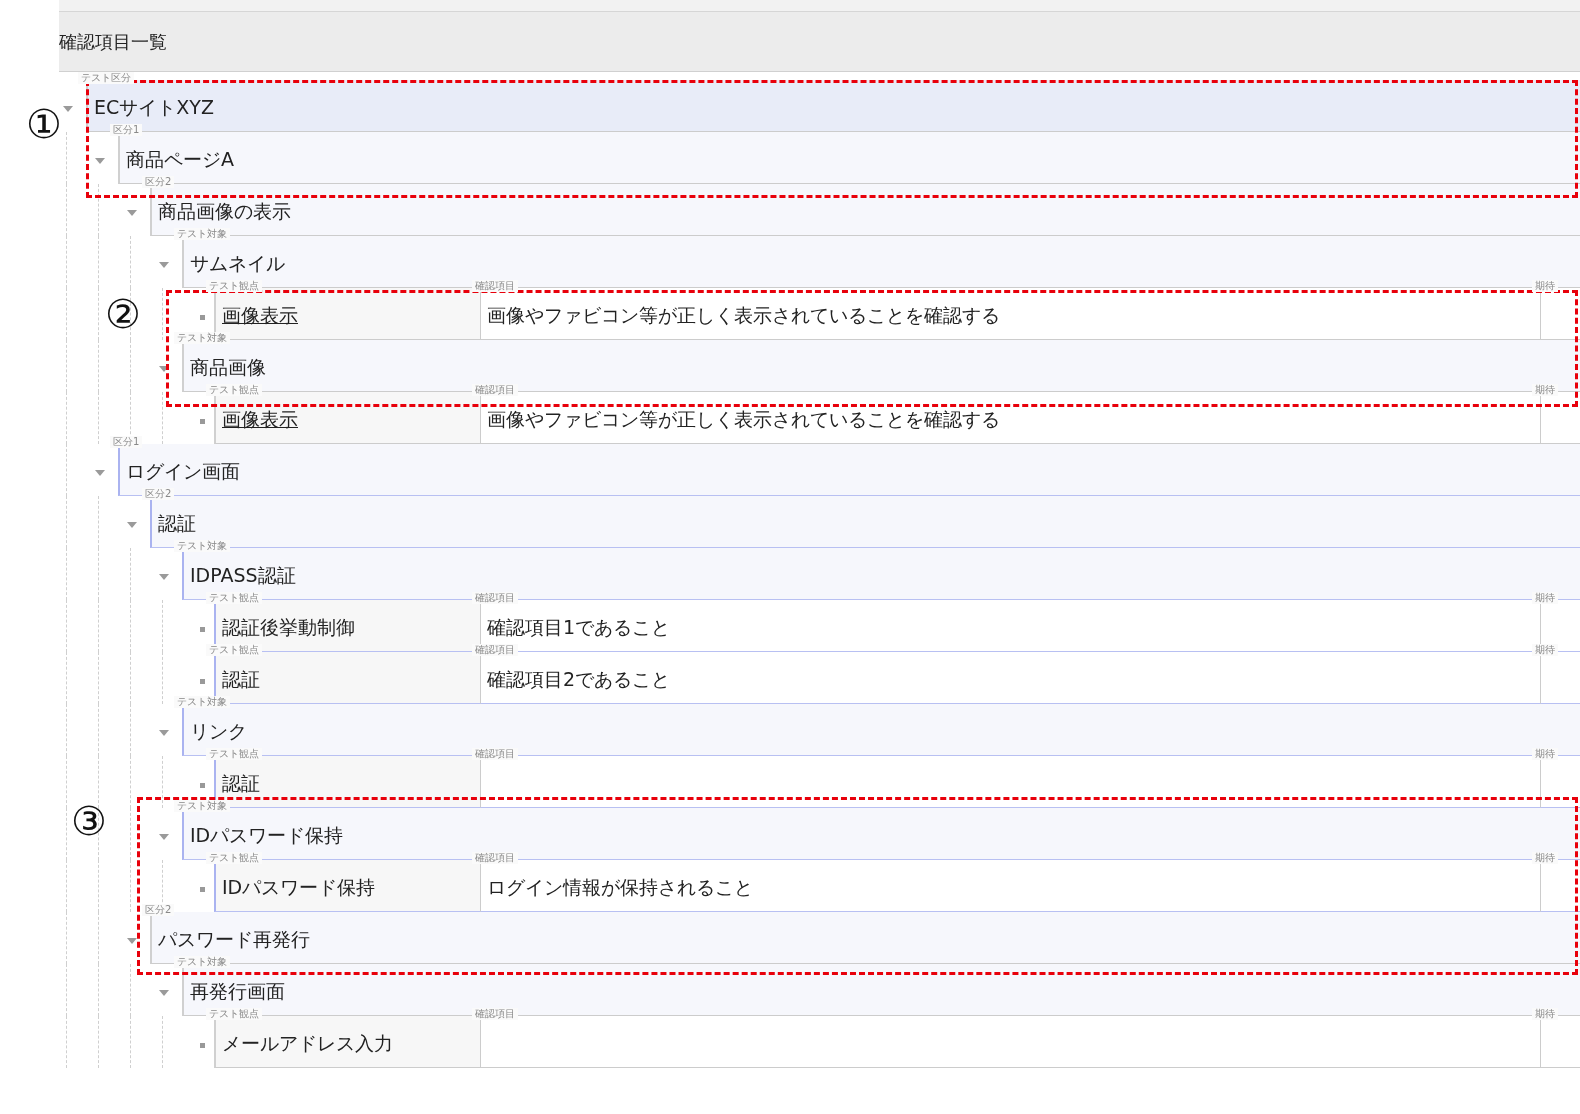  What do you see at coordinates (237, 992) in the screenshot?
I see `node-text: 再発行画面` at bounding box center [237, 992].